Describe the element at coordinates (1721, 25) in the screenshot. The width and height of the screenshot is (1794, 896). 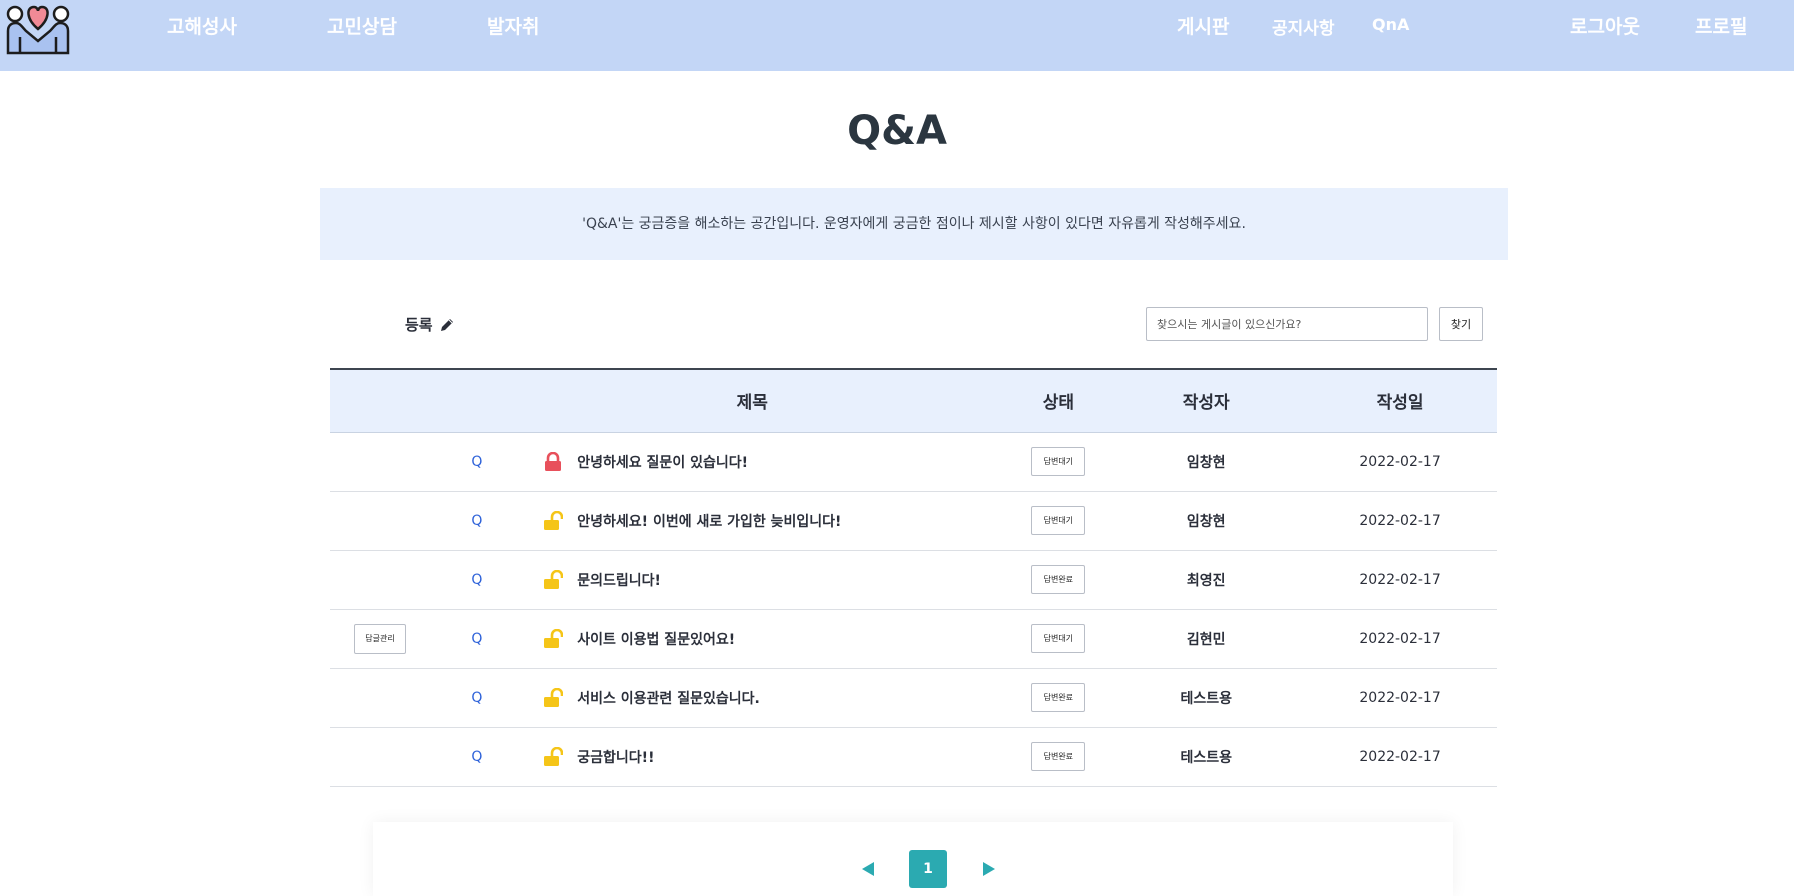
I see `profile-link: 프로필` at that location.